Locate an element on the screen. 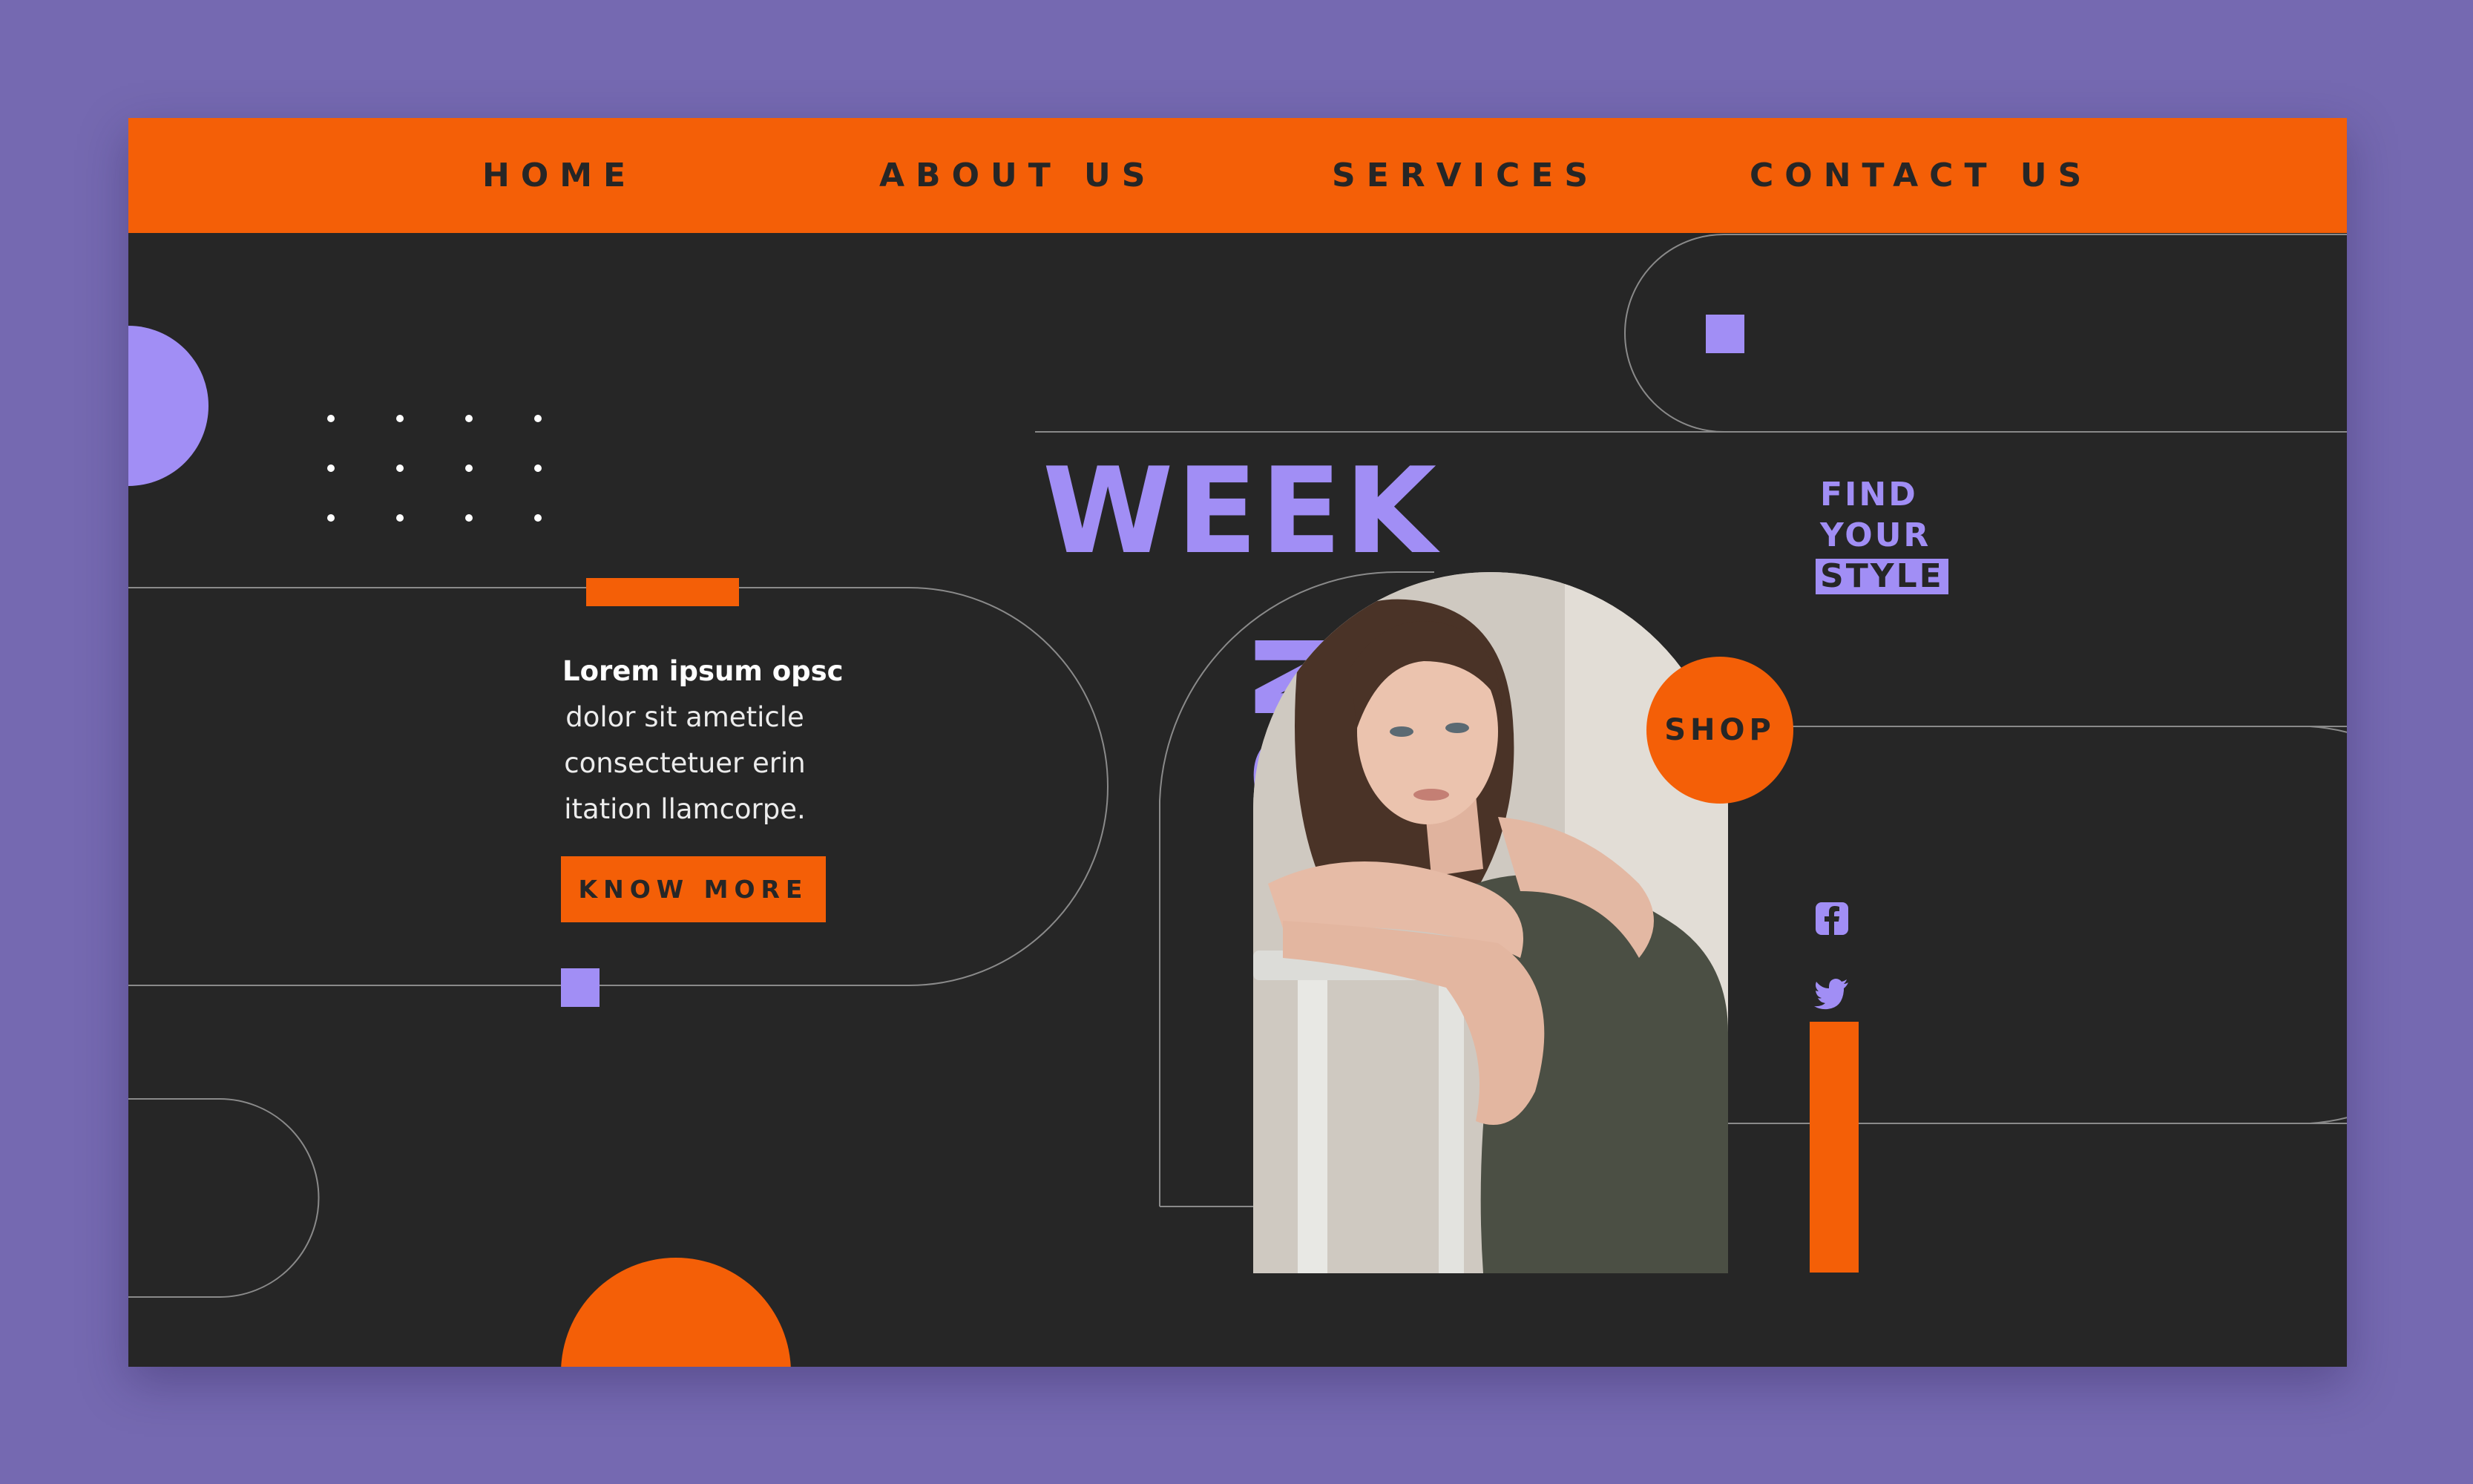  shop-button: SHOP is located at coordinates (1720, 730).